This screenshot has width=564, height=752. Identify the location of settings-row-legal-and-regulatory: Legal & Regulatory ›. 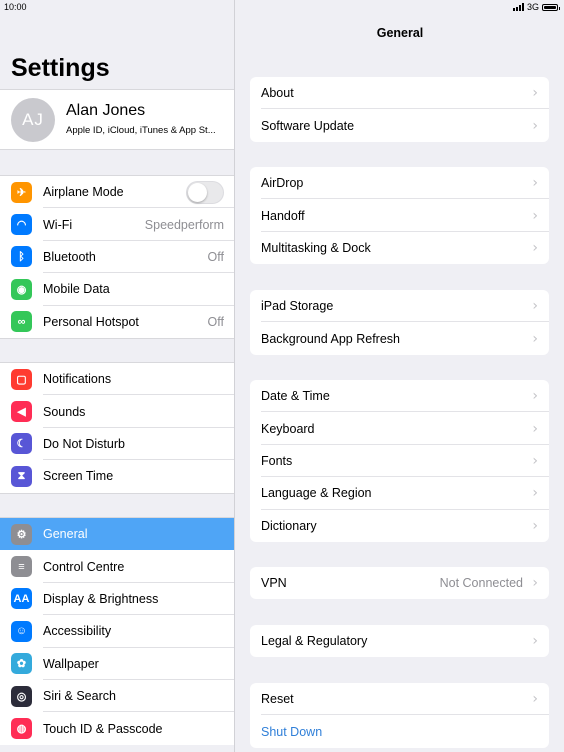
(399, 641).